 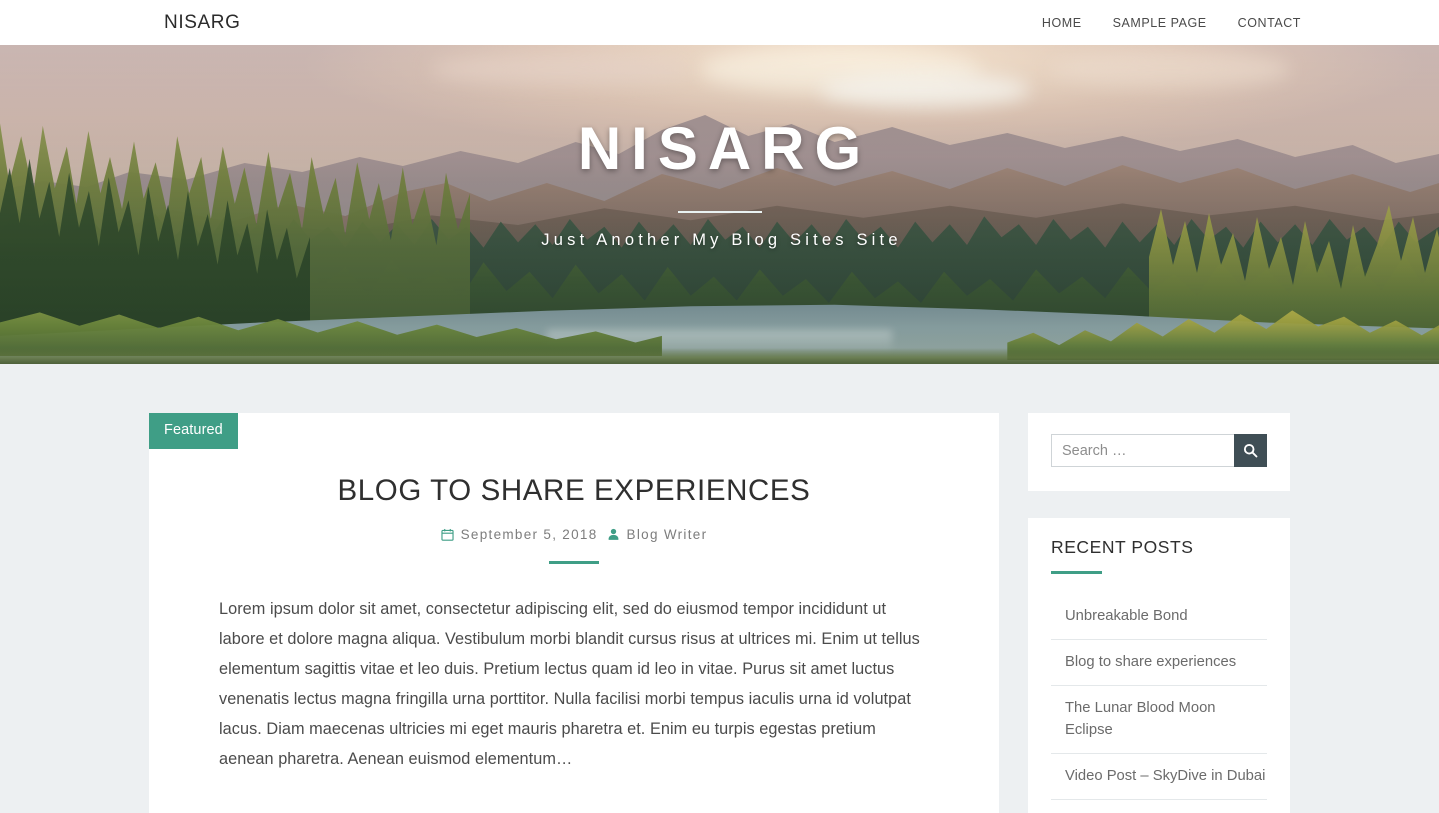 What do you see at coordinates (1076, 572) in the screenshot?
I see `widget-title-divider` at bounding box center [1076, 572].